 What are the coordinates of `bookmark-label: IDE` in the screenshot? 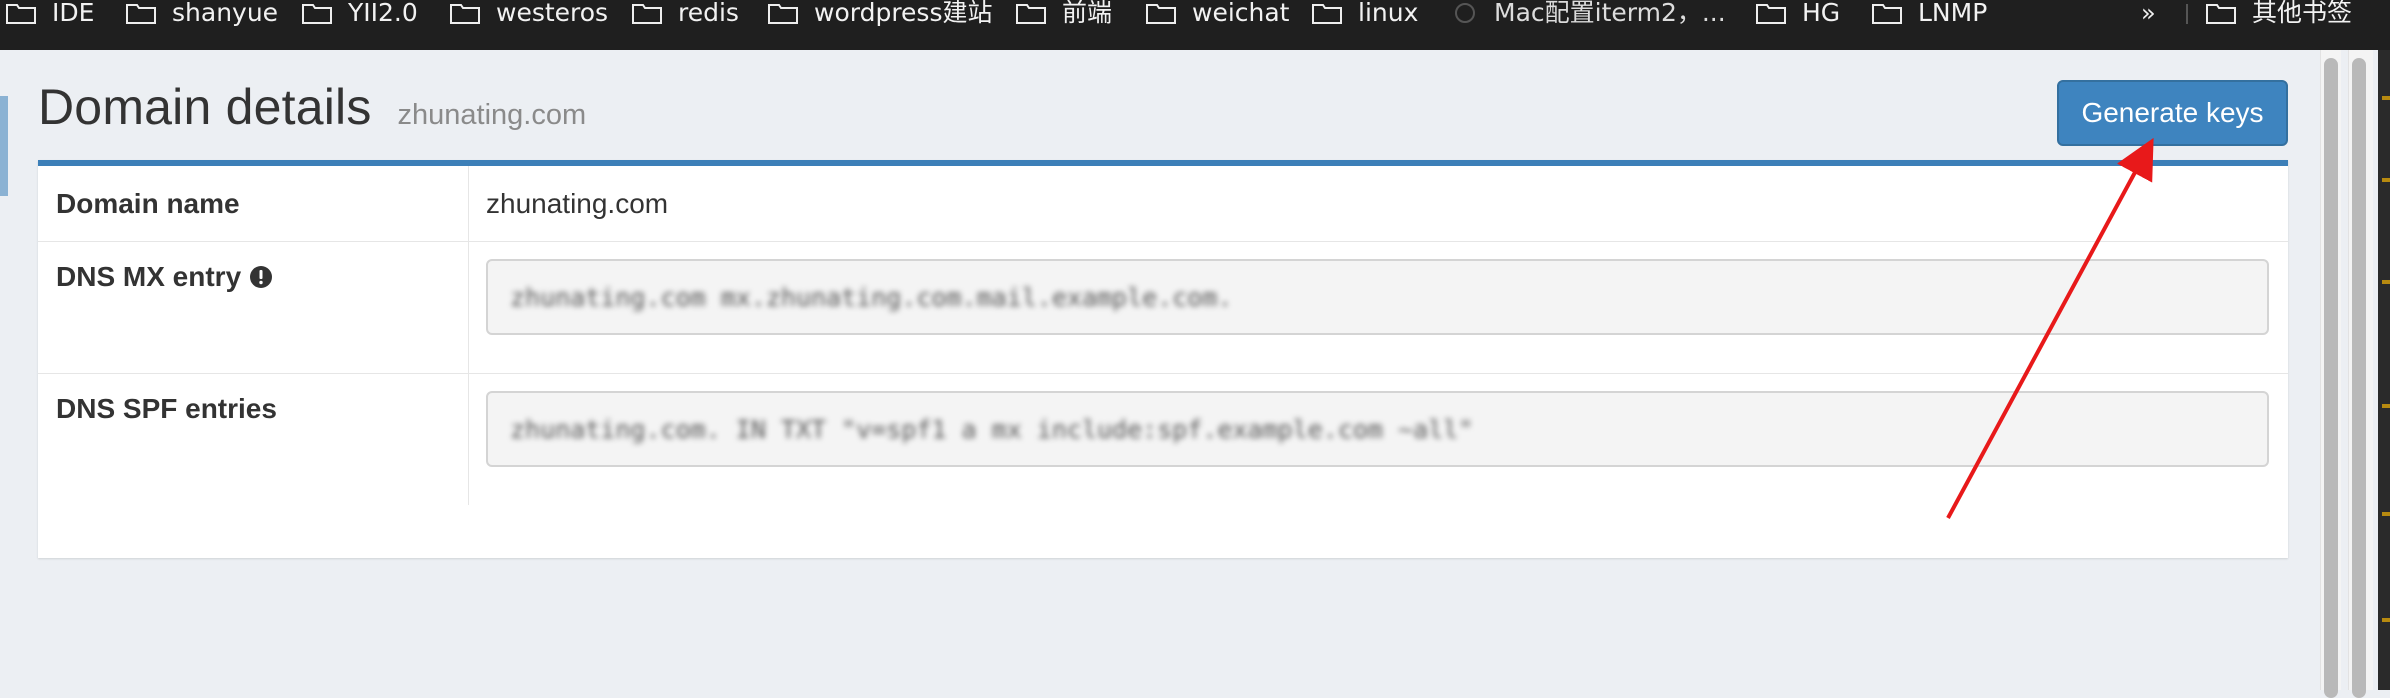 It's located at (73, 13).